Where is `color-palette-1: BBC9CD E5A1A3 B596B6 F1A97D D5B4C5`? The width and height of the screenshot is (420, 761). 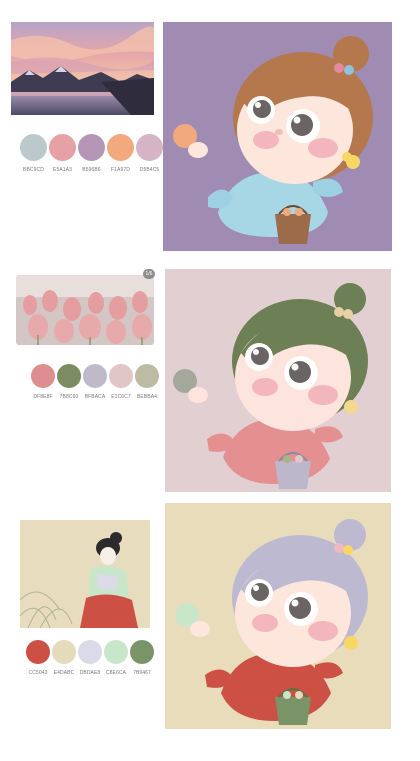
color-palette-1: BBC9CD E5A1A3 B596B6 F1A97D D5B4C5 is located at coordinates (91, 153).